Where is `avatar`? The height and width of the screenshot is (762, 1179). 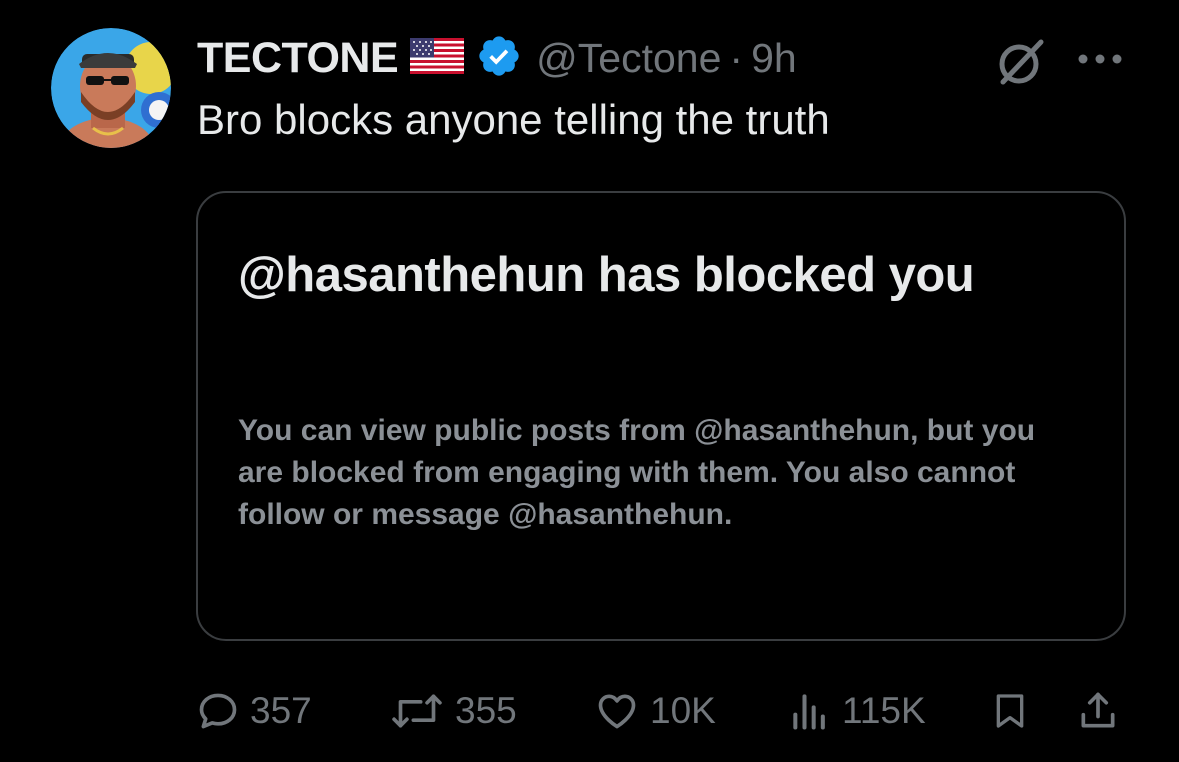 avatar is located at coordinates (111, 88).